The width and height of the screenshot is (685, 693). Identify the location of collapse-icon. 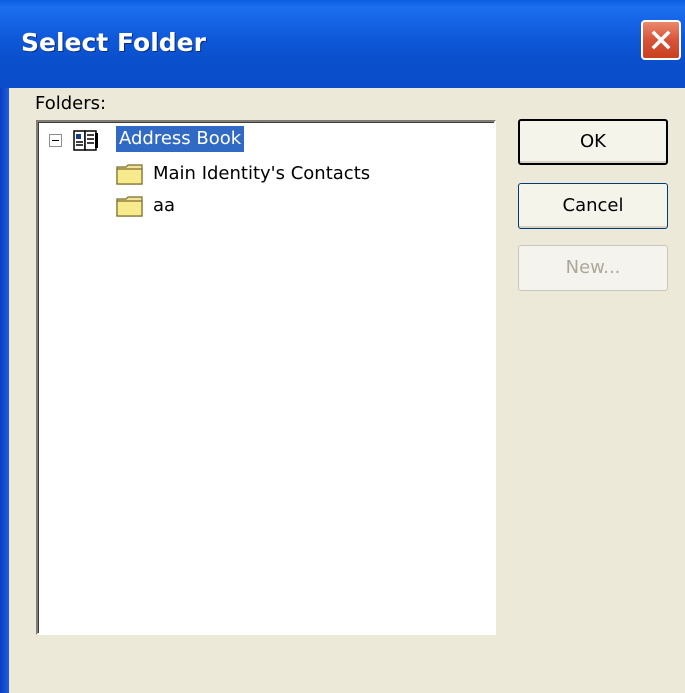
(55, 140).